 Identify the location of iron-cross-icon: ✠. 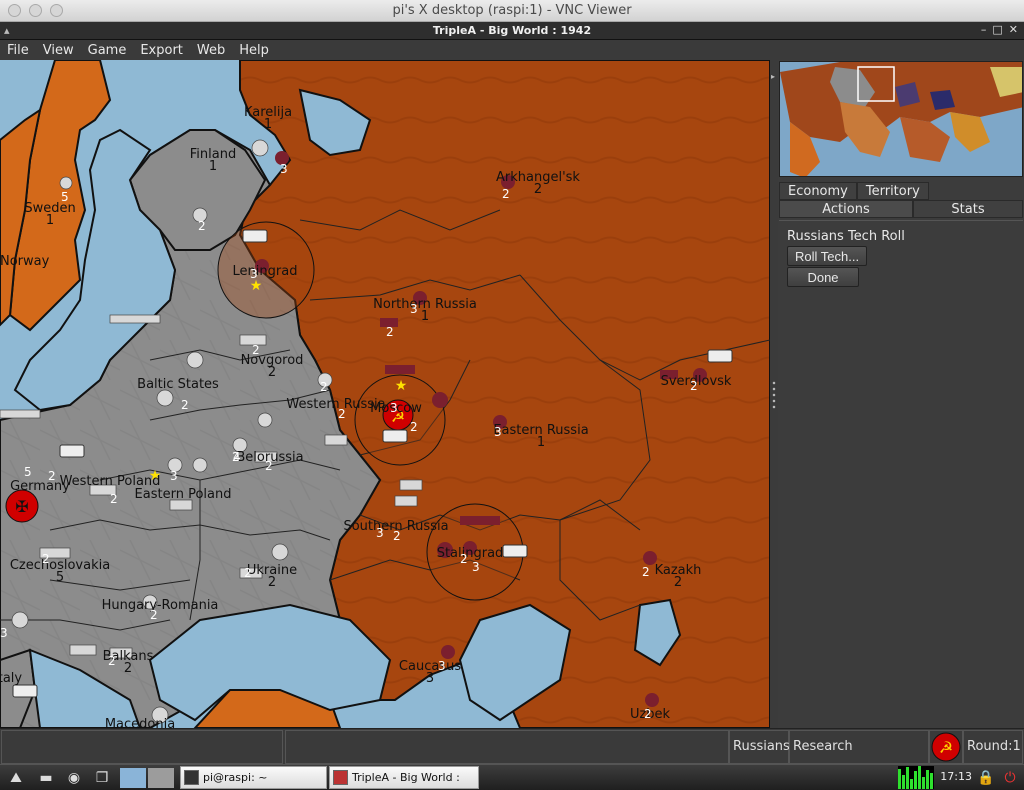
(21, 506).